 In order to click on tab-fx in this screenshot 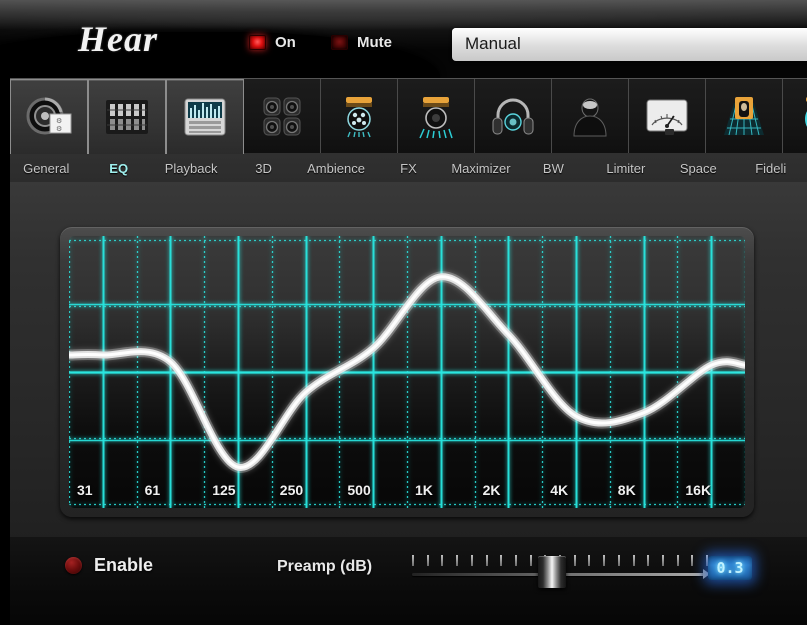, I will do `click(436, 116)`.